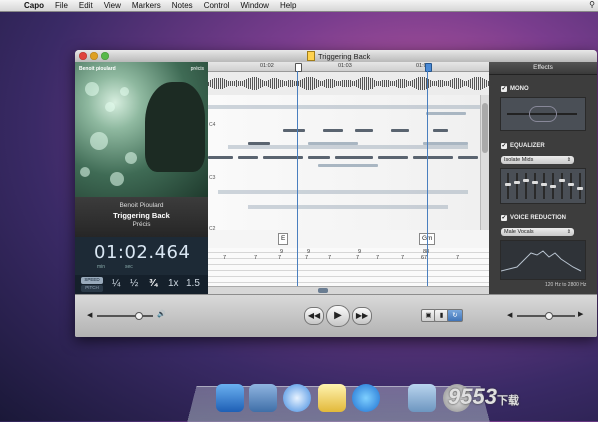 This screenshot has height=422, width=598. I want to click on vertical-scrollbar, so click(484, 162).